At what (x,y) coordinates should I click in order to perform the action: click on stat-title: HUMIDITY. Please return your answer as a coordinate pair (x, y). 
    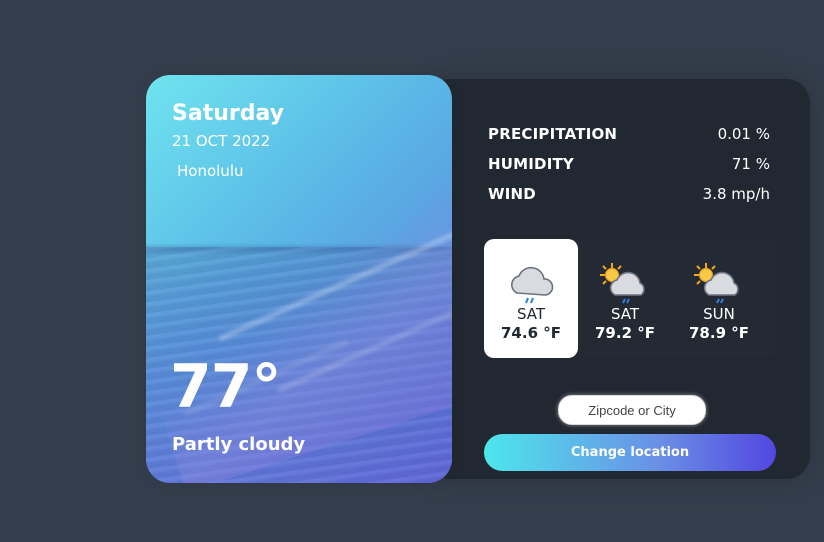
    Looking at the image, I should click on (531, 164).